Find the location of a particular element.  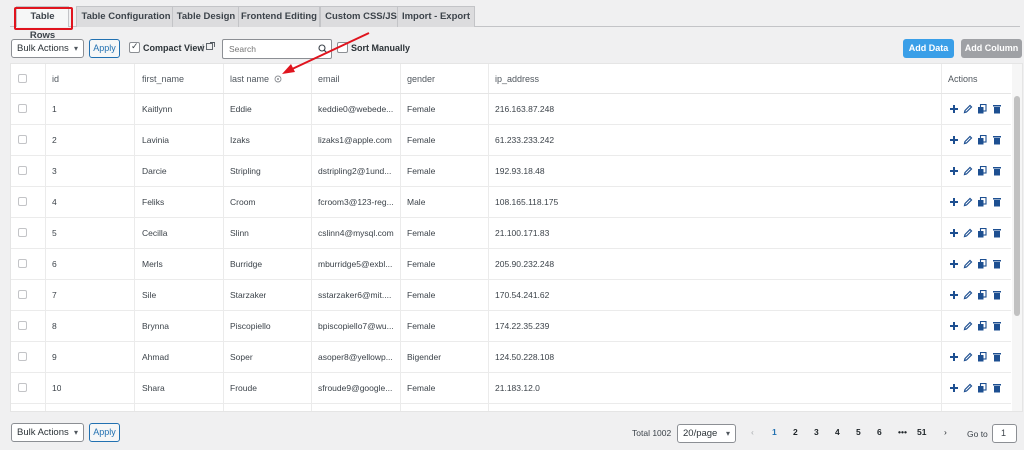

tab-frontend-editing: Frontend Editing is located at coordinates (279, 16).